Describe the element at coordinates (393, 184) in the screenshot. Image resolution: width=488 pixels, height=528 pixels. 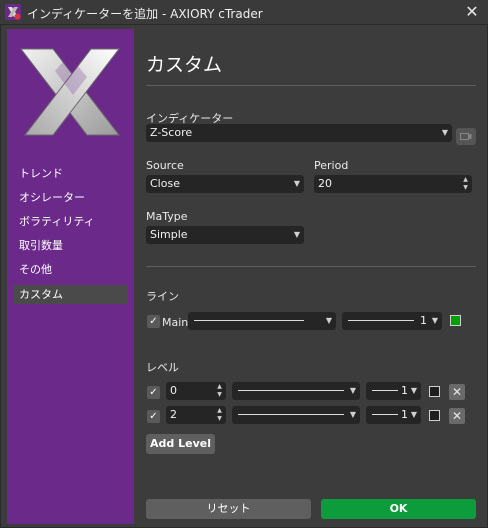
I see `period-stepper: 20 ▲ ▼` at that location.